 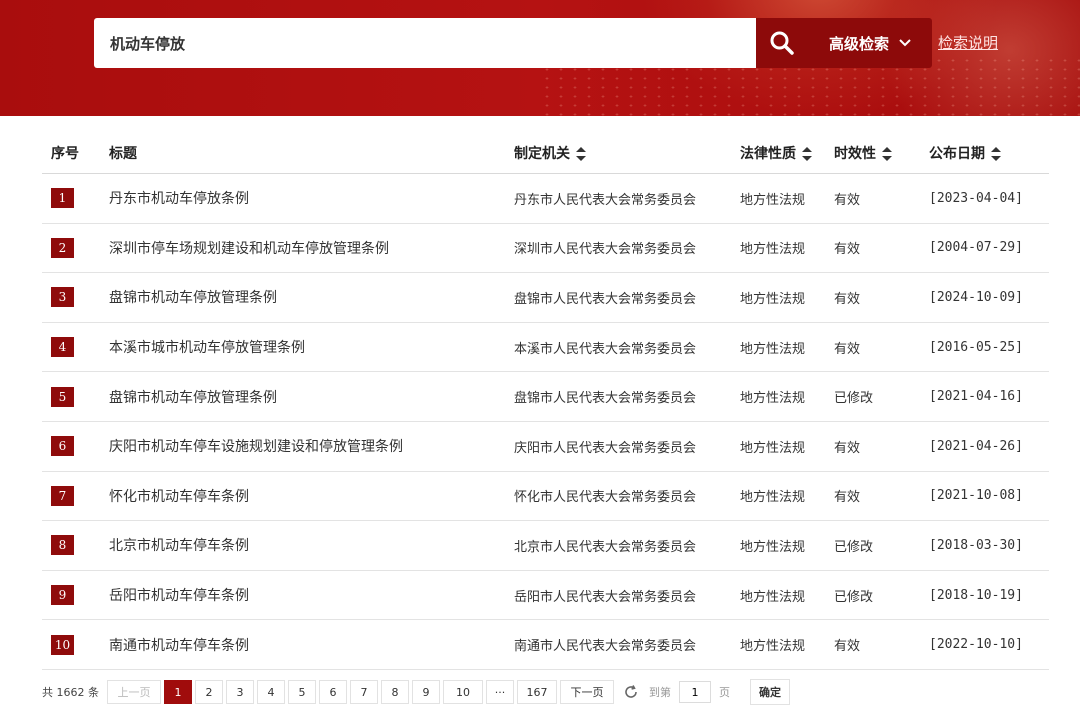 What do you see at coordinates (179, 646) in the screenshot?
I see `row-title-link: 南通市机动车停车条例` at bounding box center [179, 646].